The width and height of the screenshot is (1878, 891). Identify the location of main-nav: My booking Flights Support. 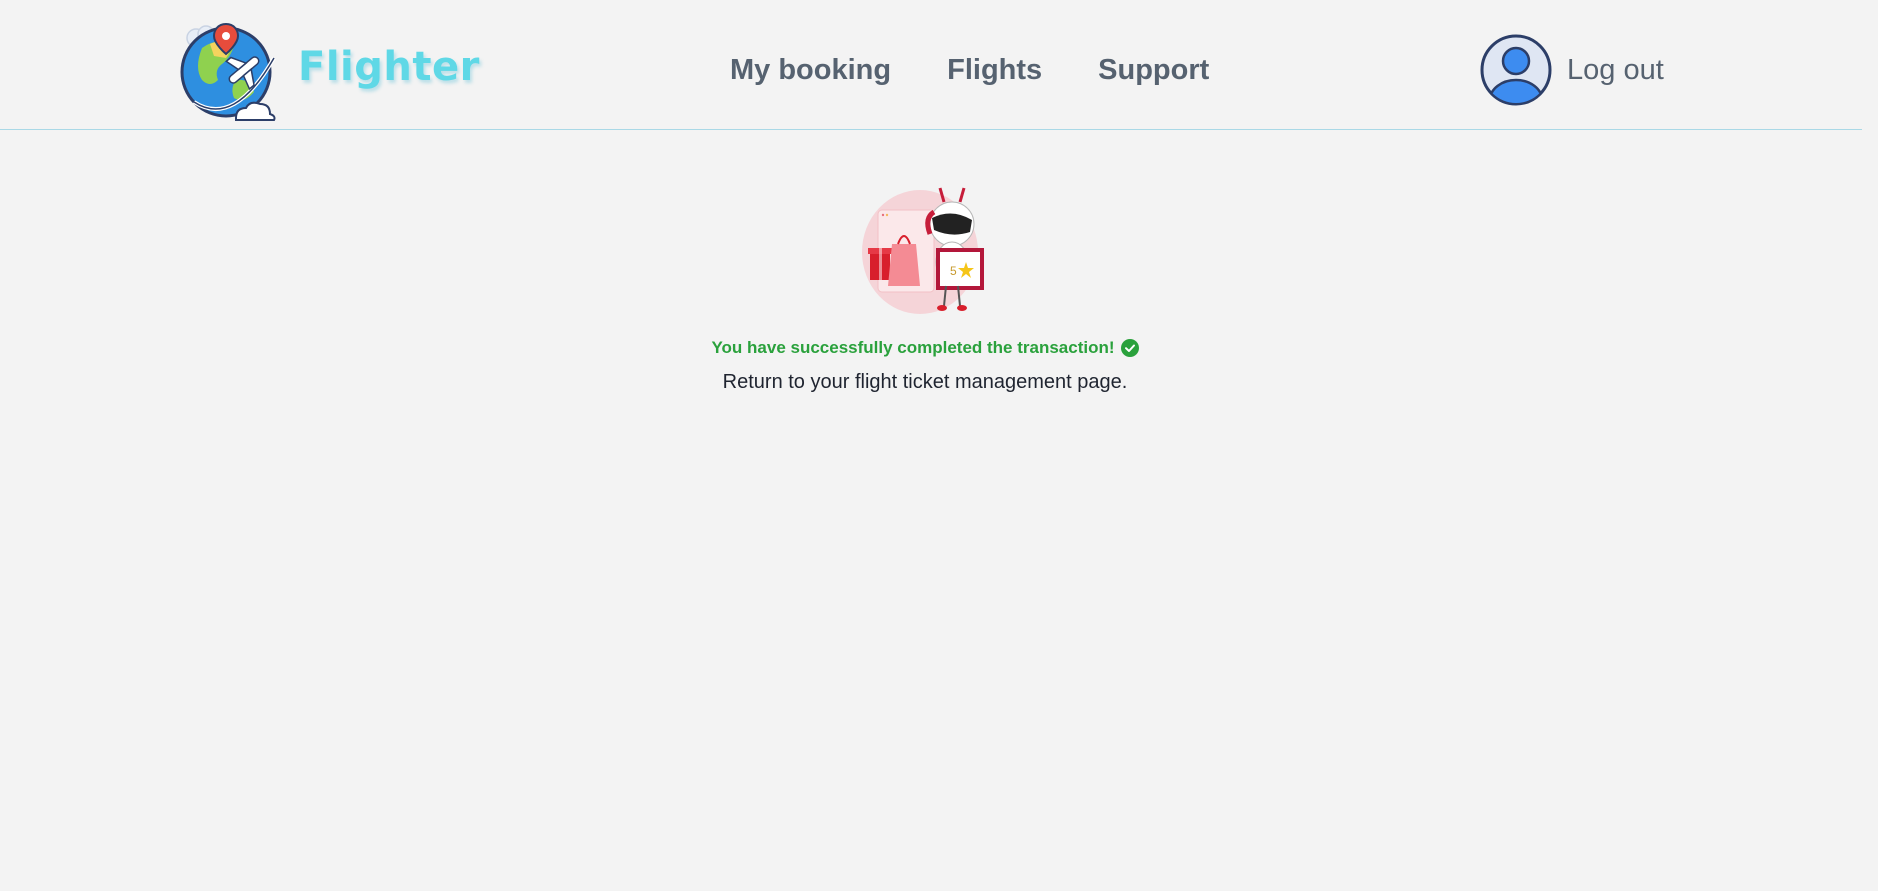
(969, 70).